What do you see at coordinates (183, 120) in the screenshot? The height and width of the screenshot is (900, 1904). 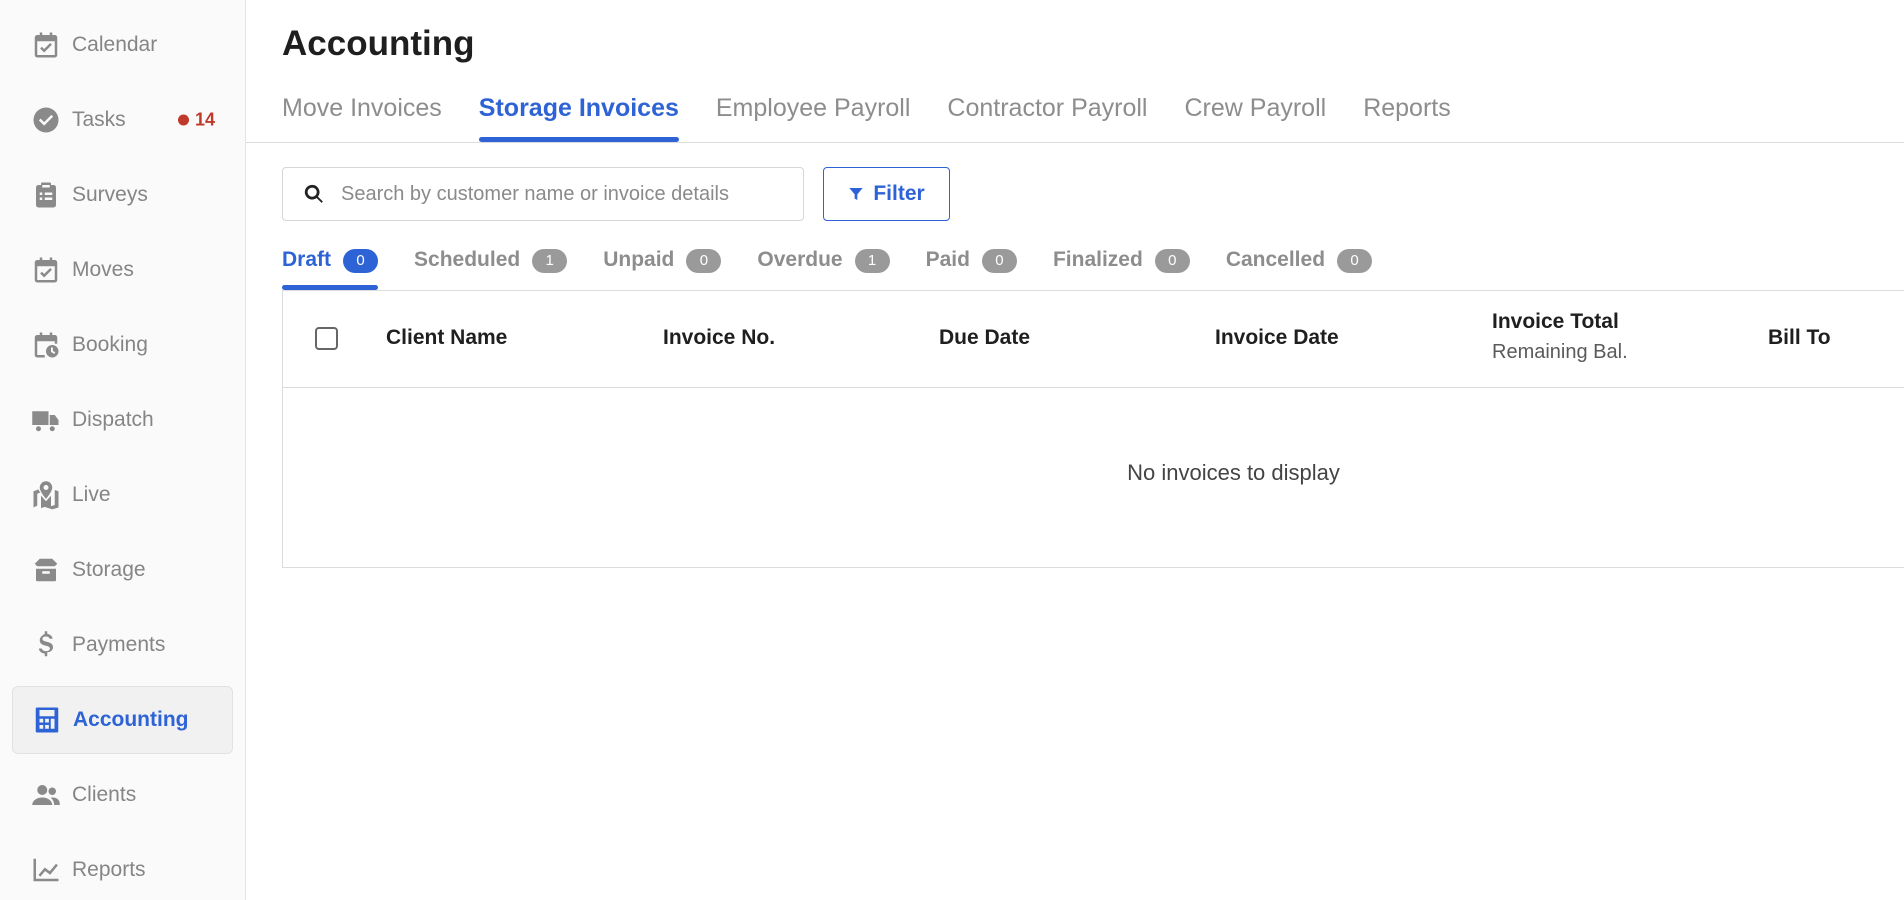 I see `alert-dot-icon` at bounding box center [183, 120].